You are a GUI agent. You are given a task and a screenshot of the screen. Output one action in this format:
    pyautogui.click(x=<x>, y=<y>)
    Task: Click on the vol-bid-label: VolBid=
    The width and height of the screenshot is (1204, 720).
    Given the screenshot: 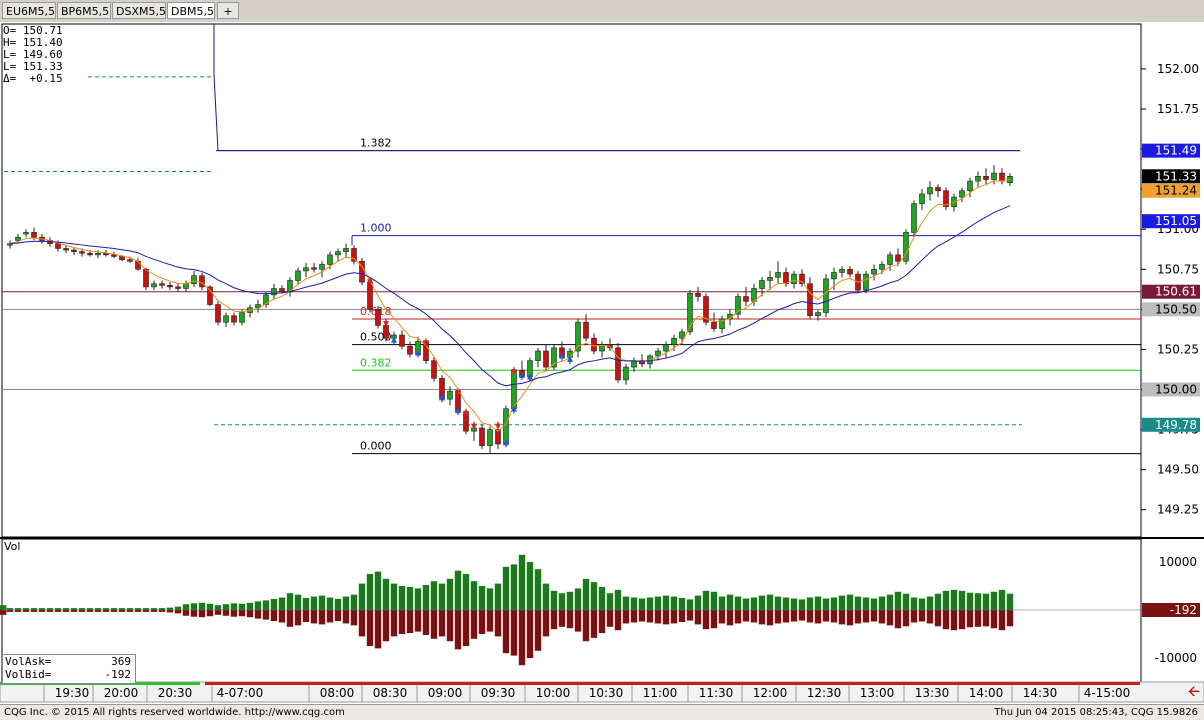 What is the action you would take?
    pyautogui.click(x=28, y=674)
    